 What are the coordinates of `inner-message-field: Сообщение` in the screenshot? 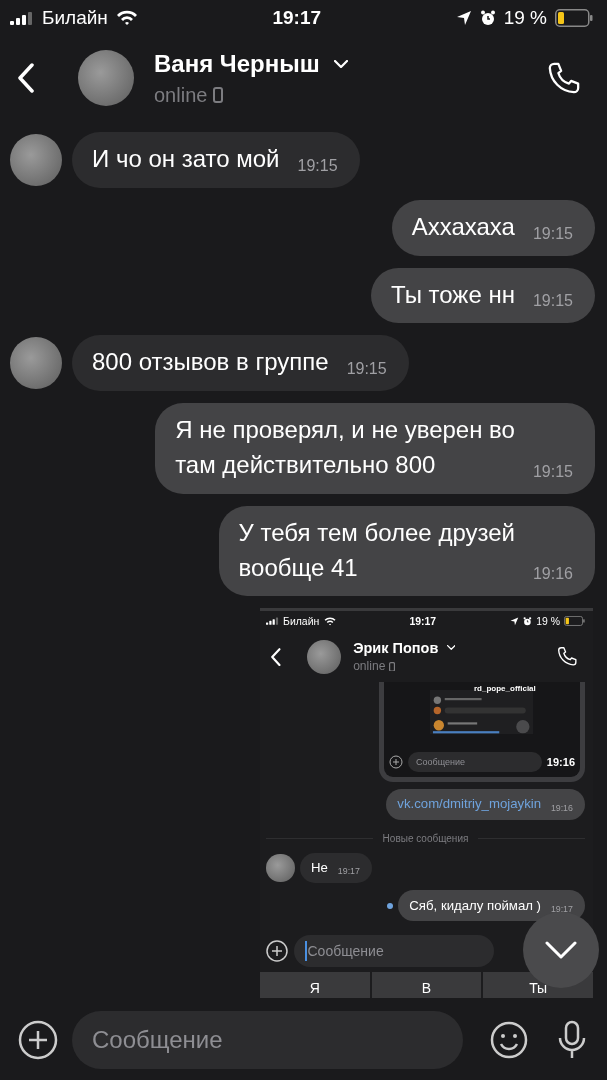 It's located at (475, 762).